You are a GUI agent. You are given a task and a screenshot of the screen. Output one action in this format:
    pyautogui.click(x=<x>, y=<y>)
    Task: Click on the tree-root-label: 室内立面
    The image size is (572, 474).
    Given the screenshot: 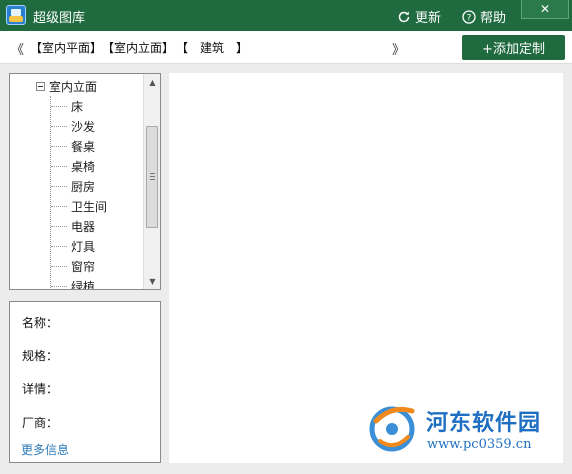 What is the action you would take?
    pyautogui.click(x=73, y=87)
    